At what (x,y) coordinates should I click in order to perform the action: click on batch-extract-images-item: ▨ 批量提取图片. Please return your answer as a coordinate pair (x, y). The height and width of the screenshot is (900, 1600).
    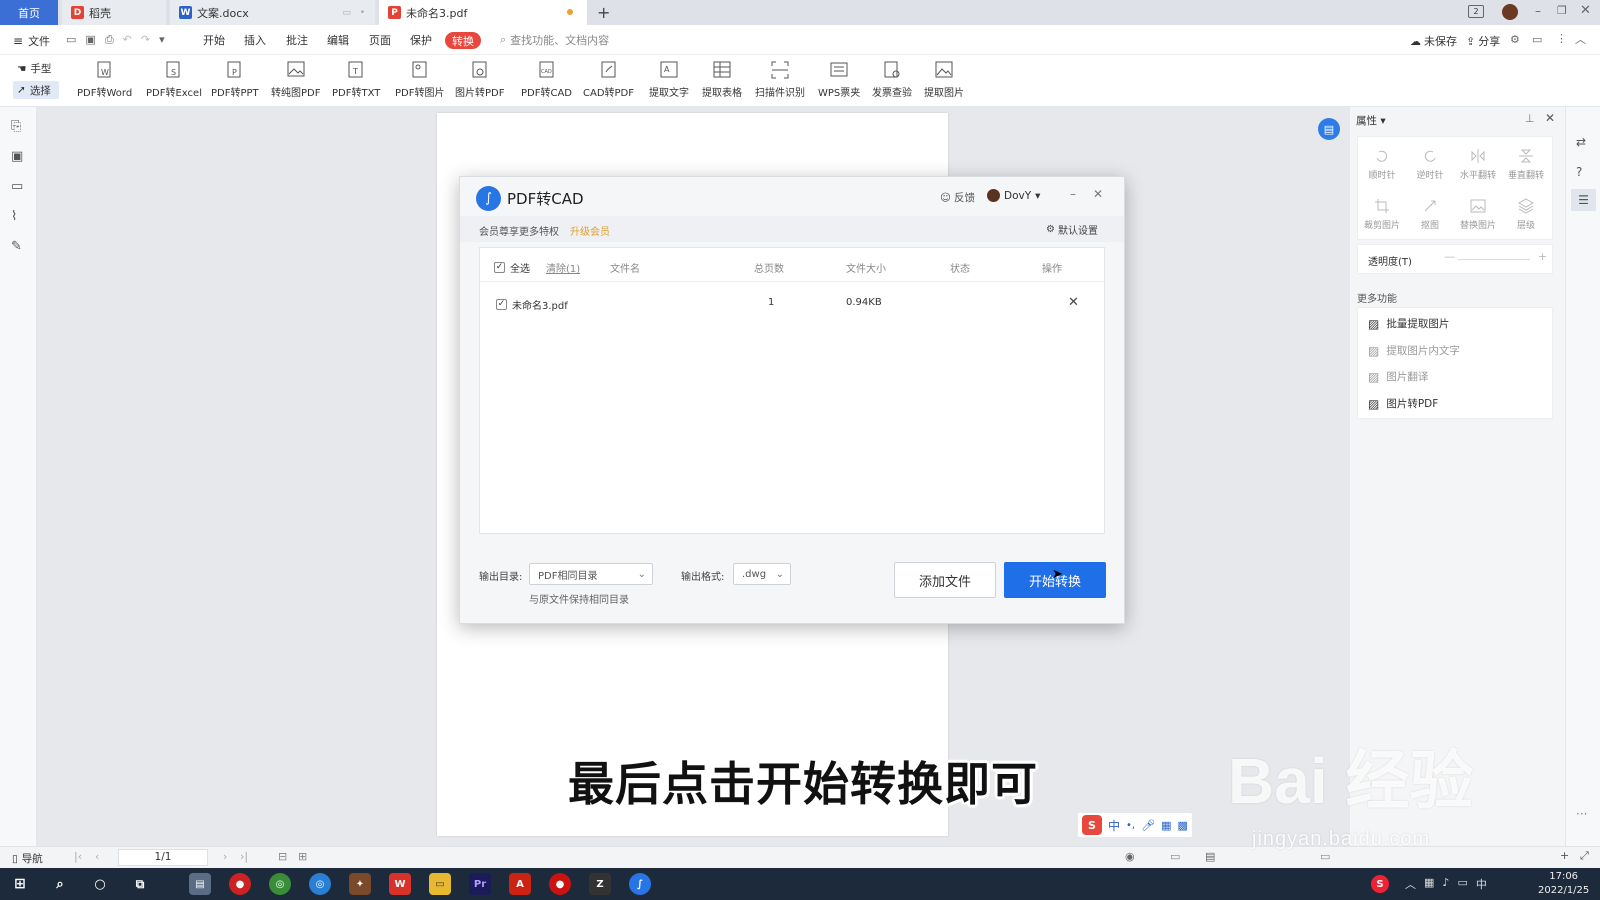
    Looking at the image, I should click on (1408, 323).